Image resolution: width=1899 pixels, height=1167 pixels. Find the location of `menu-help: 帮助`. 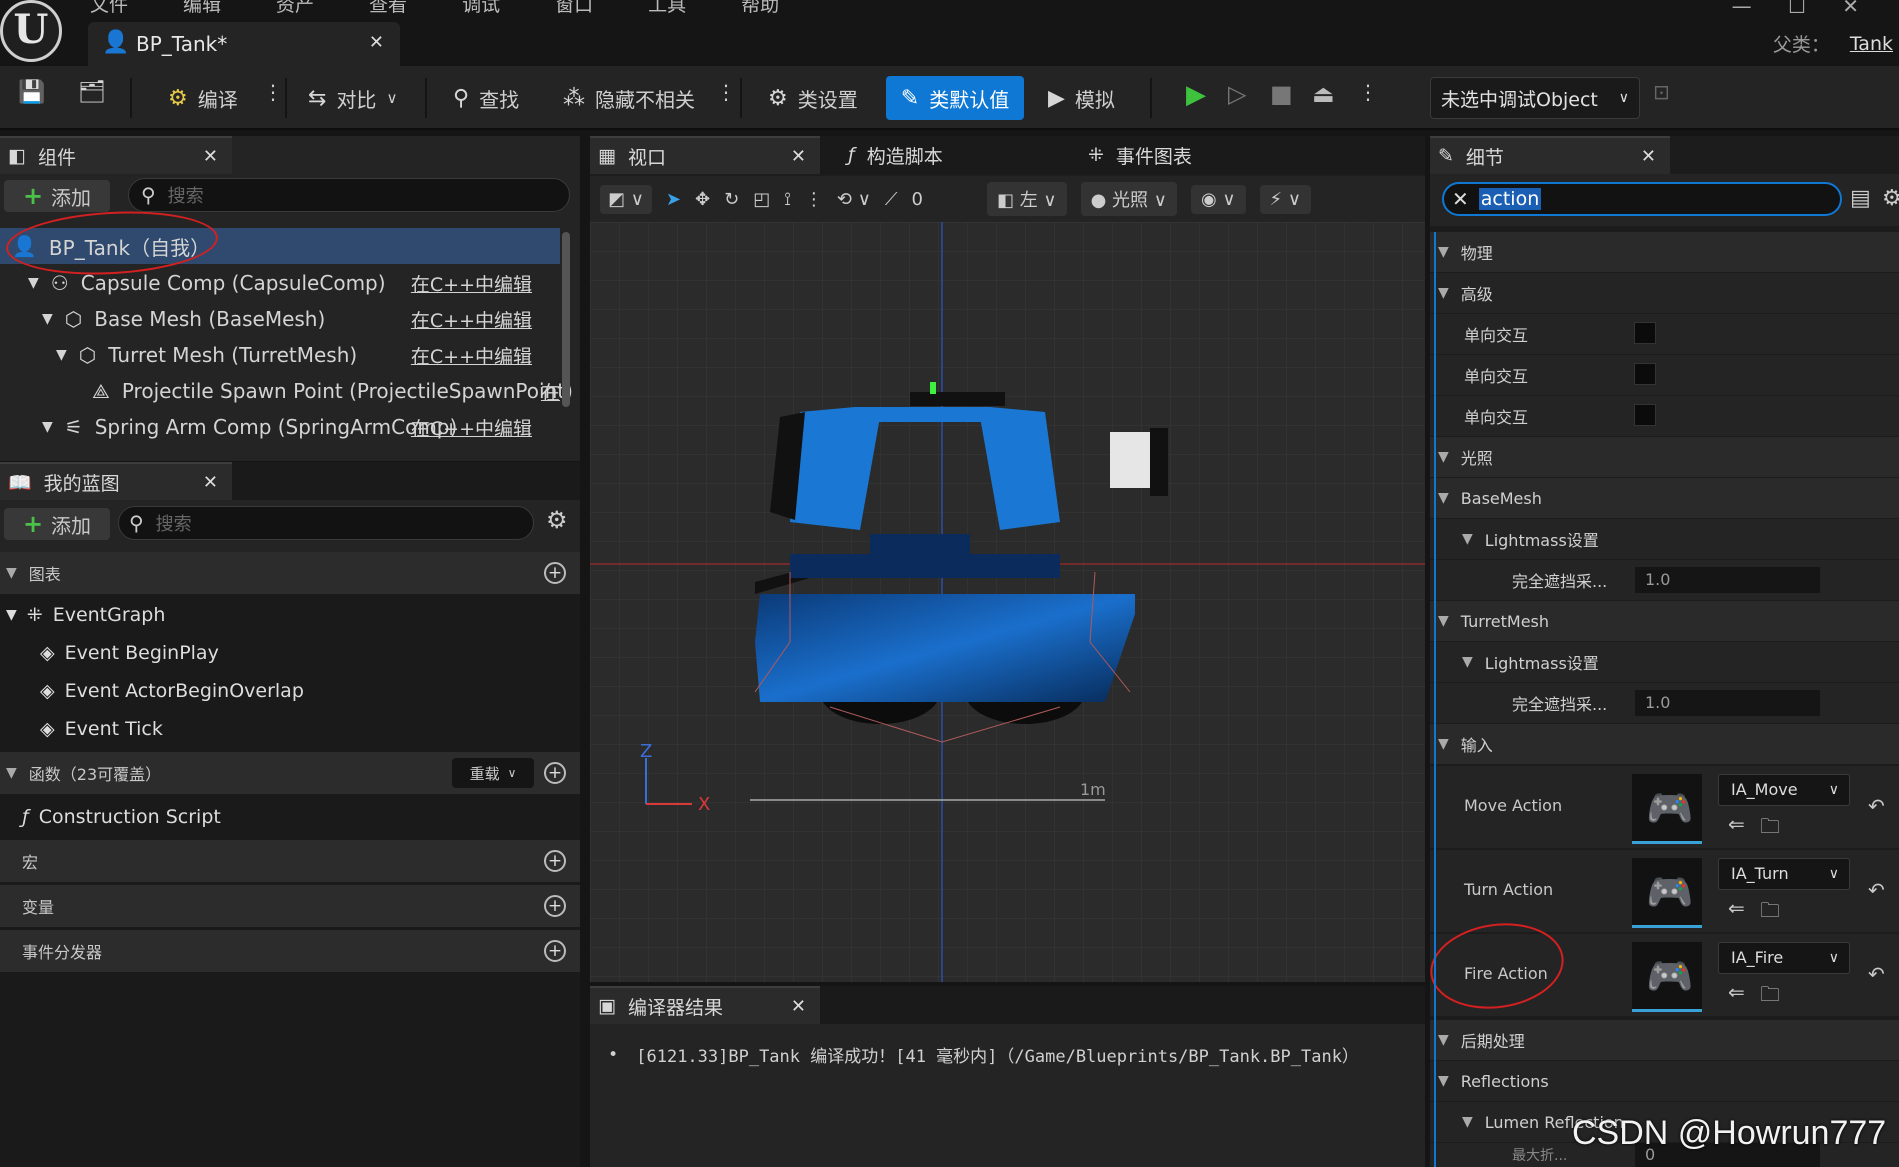

menu-help: 帮助 is located at coordinates (760, 8).